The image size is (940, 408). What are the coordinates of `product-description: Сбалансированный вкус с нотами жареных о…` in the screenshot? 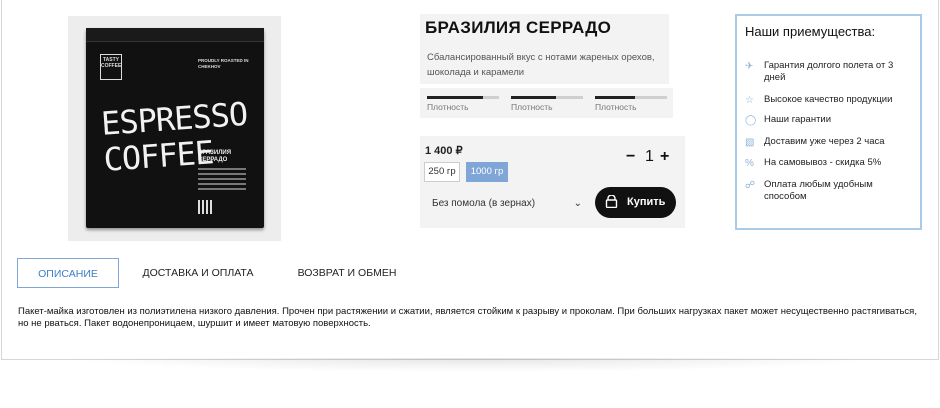 It's located at (541, 65).